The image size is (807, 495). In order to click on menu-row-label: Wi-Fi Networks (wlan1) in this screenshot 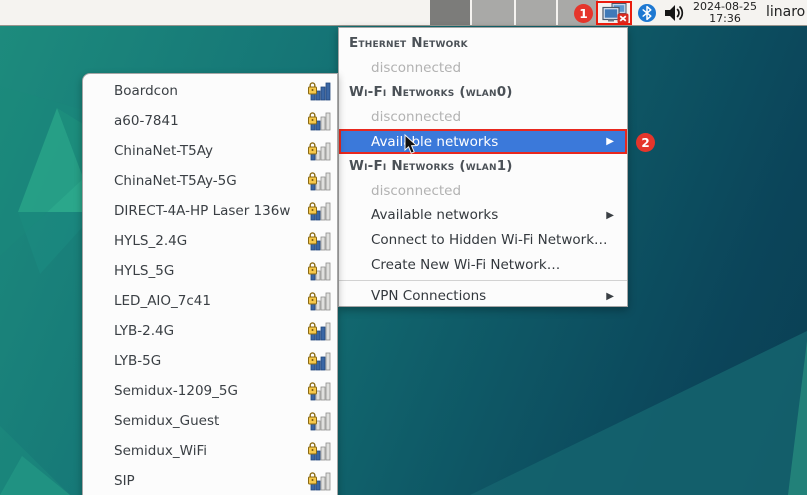, I will do `click(431, 166)`.